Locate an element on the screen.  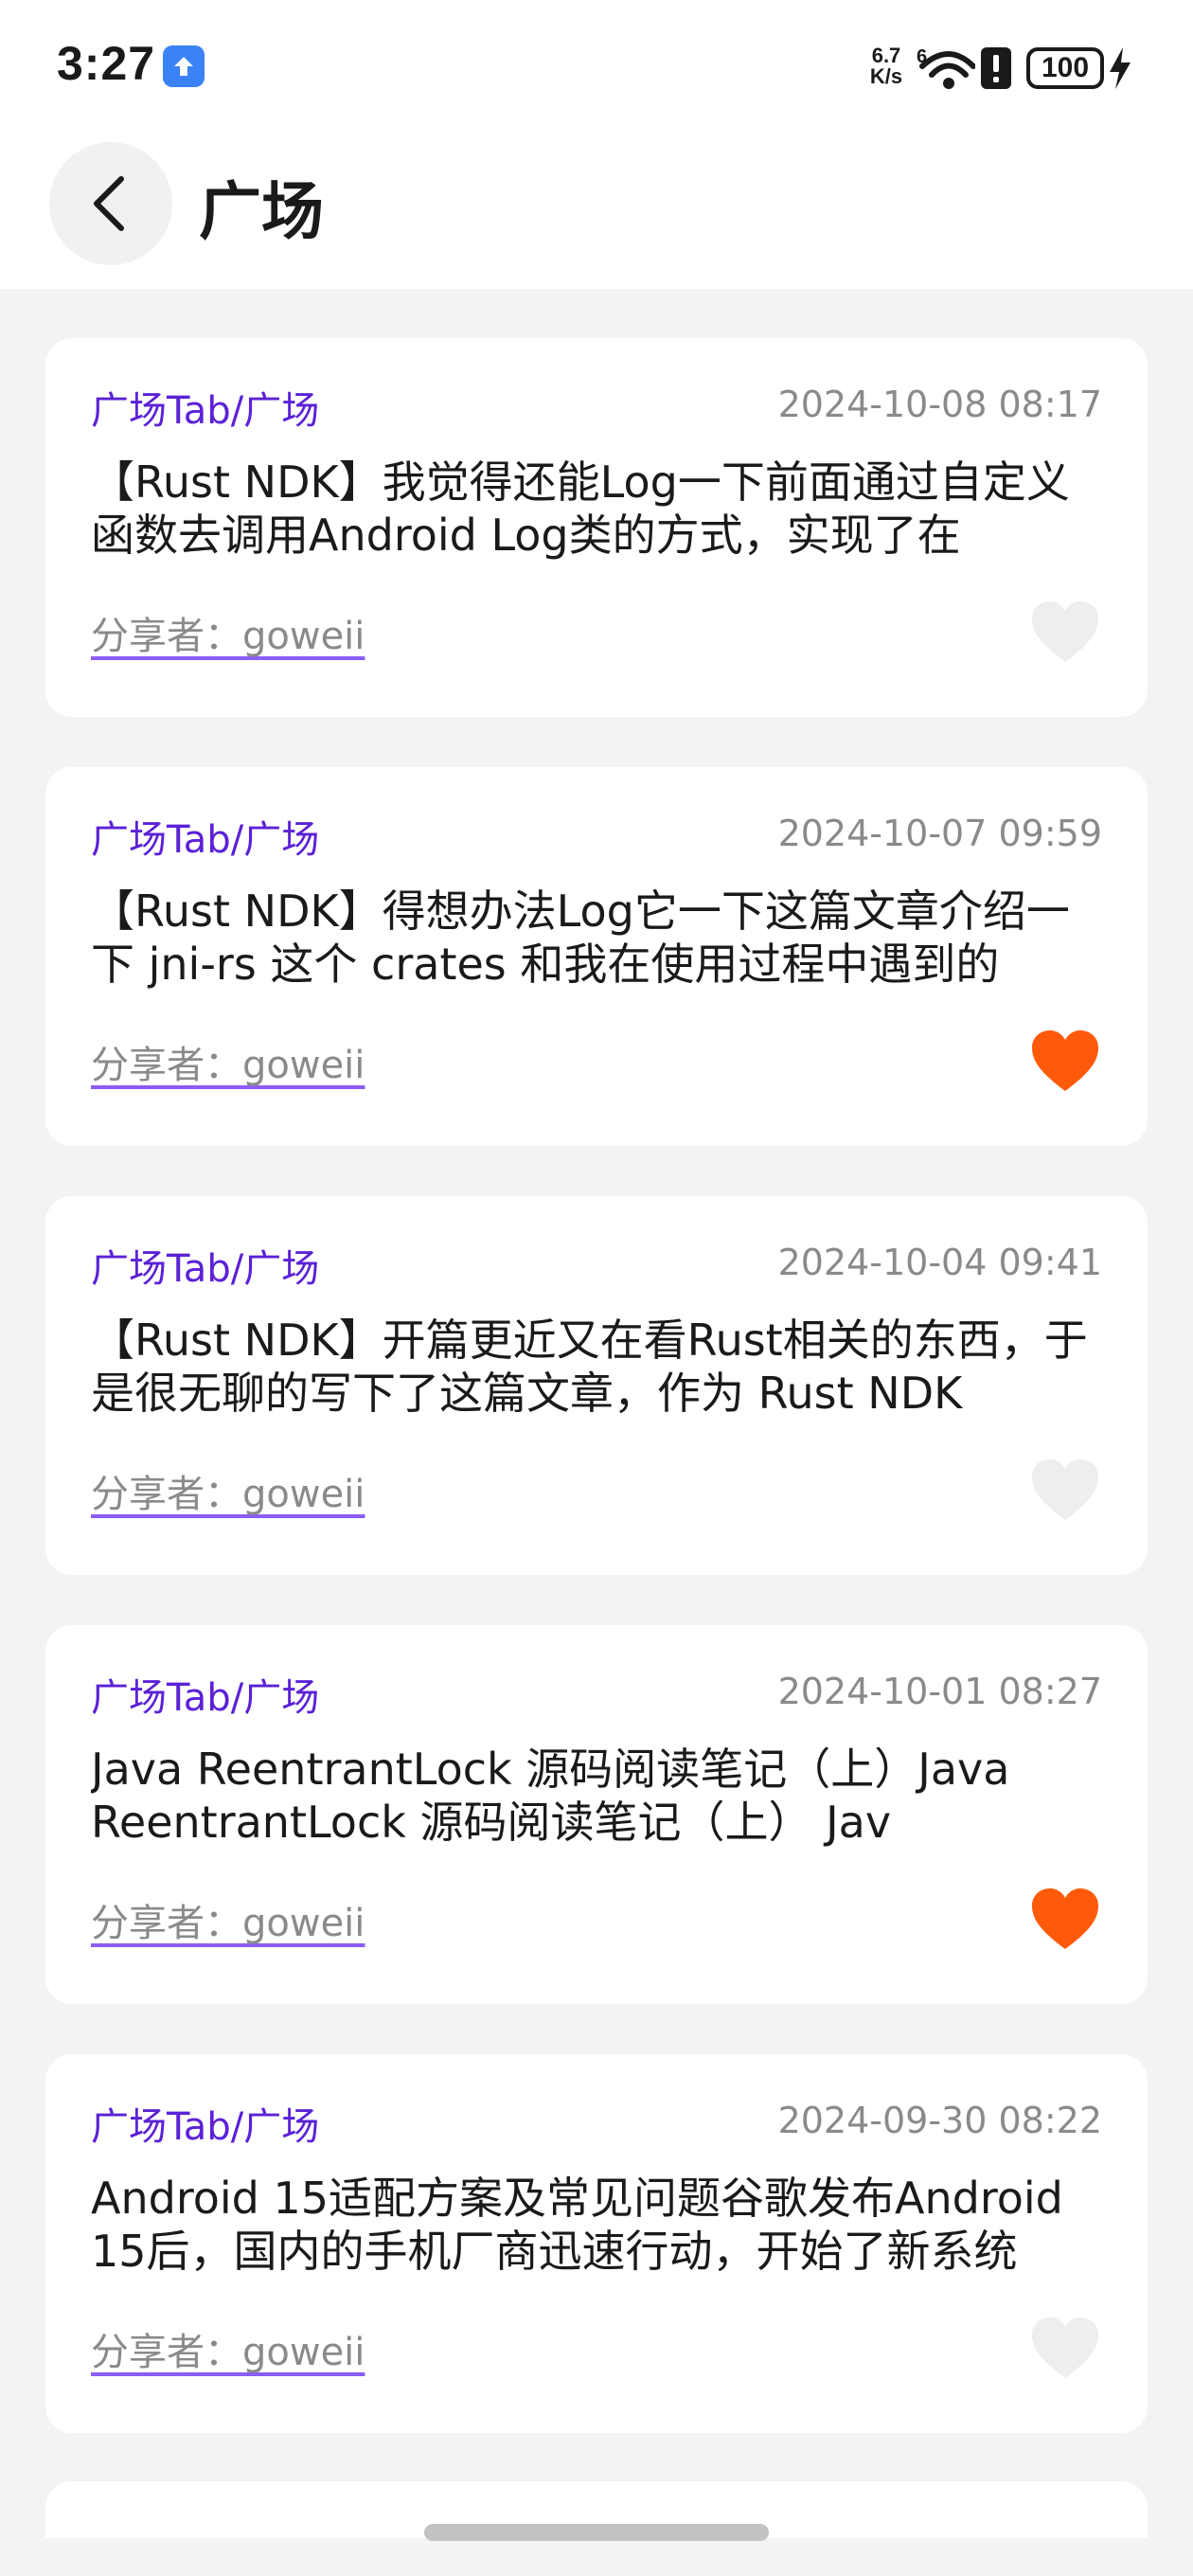
article-date: 2024-10-04 09:41 is located at coordinates (939, 1262).